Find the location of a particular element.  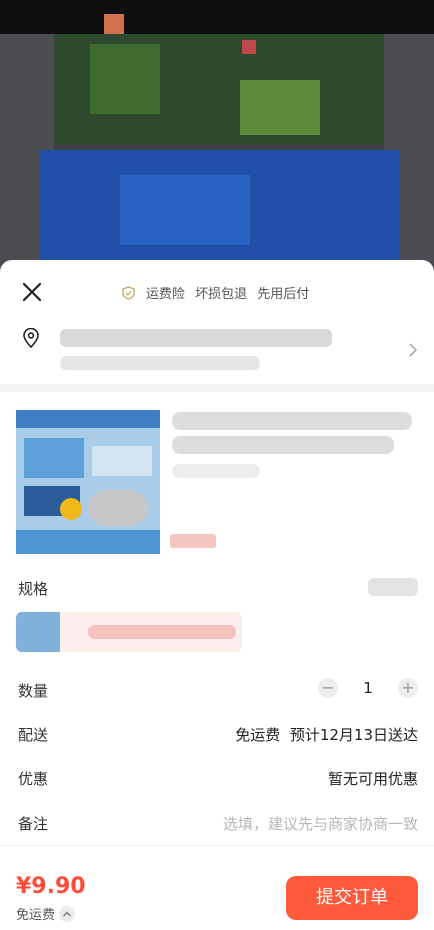

guarantee-bar: 运费险 坏损包退 先用后付 is located at coordinates (217, 292).